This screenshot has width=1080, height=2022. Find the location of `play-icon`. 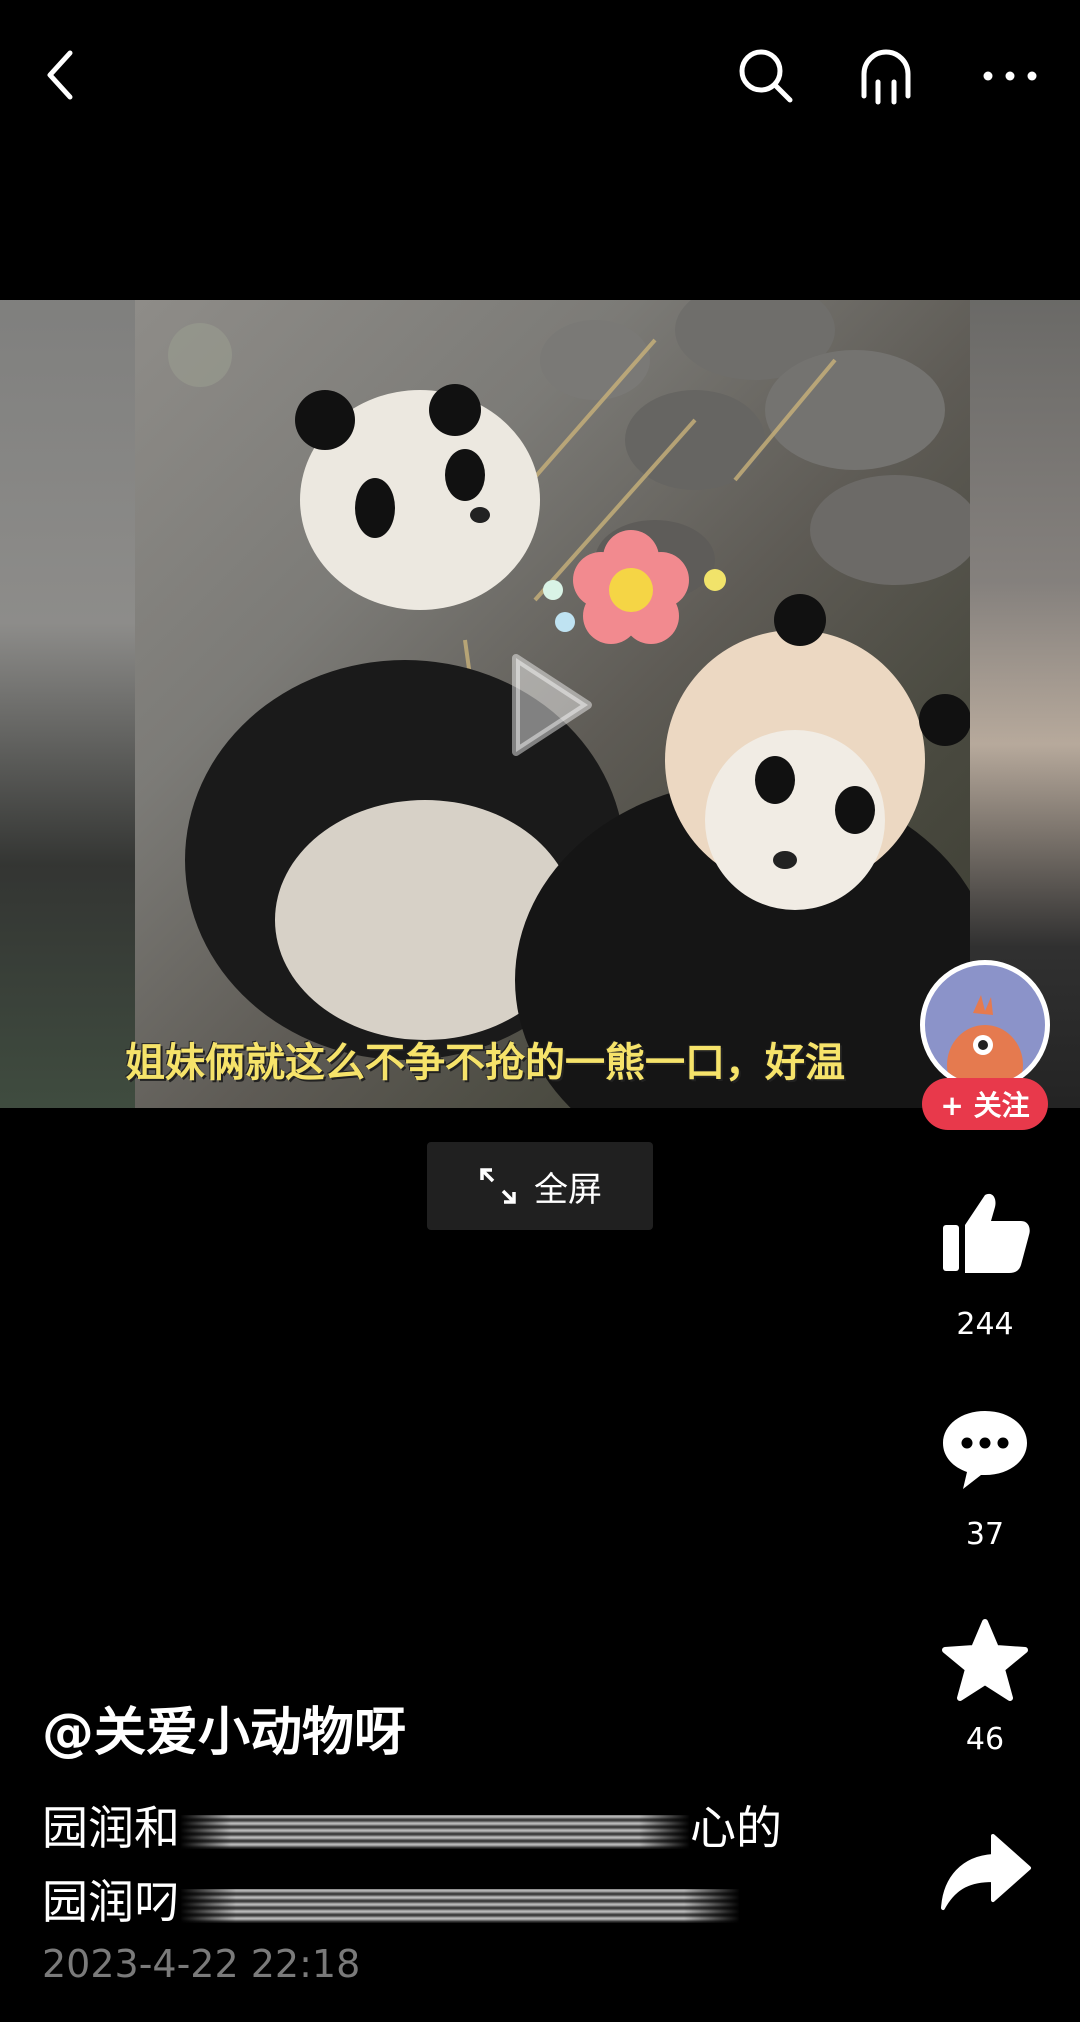

play-icon is located at coordinates (552, 705).